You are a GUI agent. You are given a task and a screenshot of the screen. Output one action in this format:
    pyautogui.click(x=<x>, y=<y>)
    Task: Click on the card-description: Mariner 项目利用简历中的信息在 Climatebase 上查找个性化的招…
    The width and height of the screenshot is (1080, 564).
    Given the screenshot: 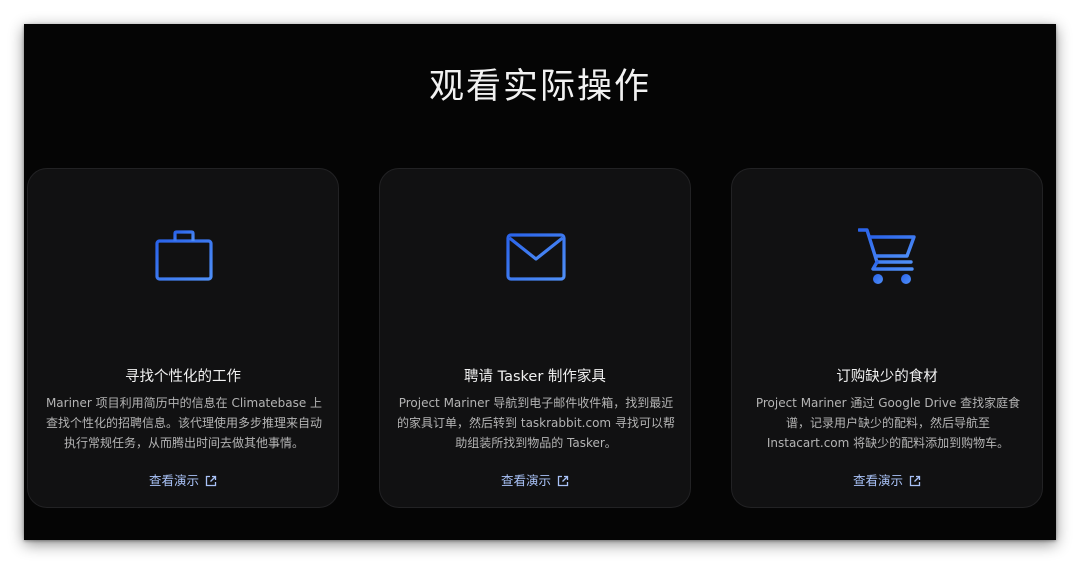 What is the action you would take?
    pyautogui.click(x=184, y=423)
    